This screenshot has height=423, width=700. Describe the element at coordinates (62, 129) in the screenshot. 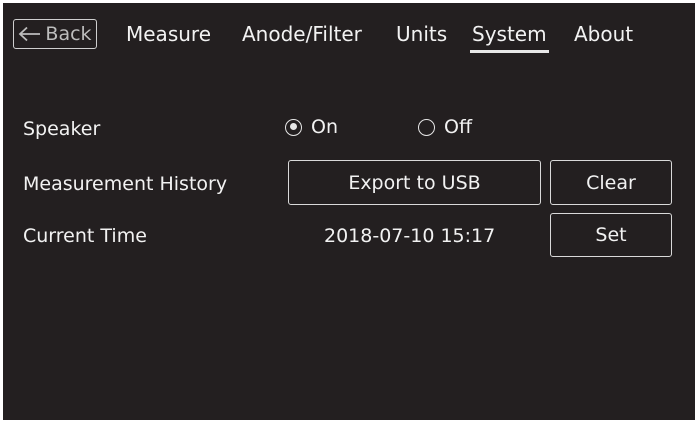

I see `speaker-label: Speaker` at that location.